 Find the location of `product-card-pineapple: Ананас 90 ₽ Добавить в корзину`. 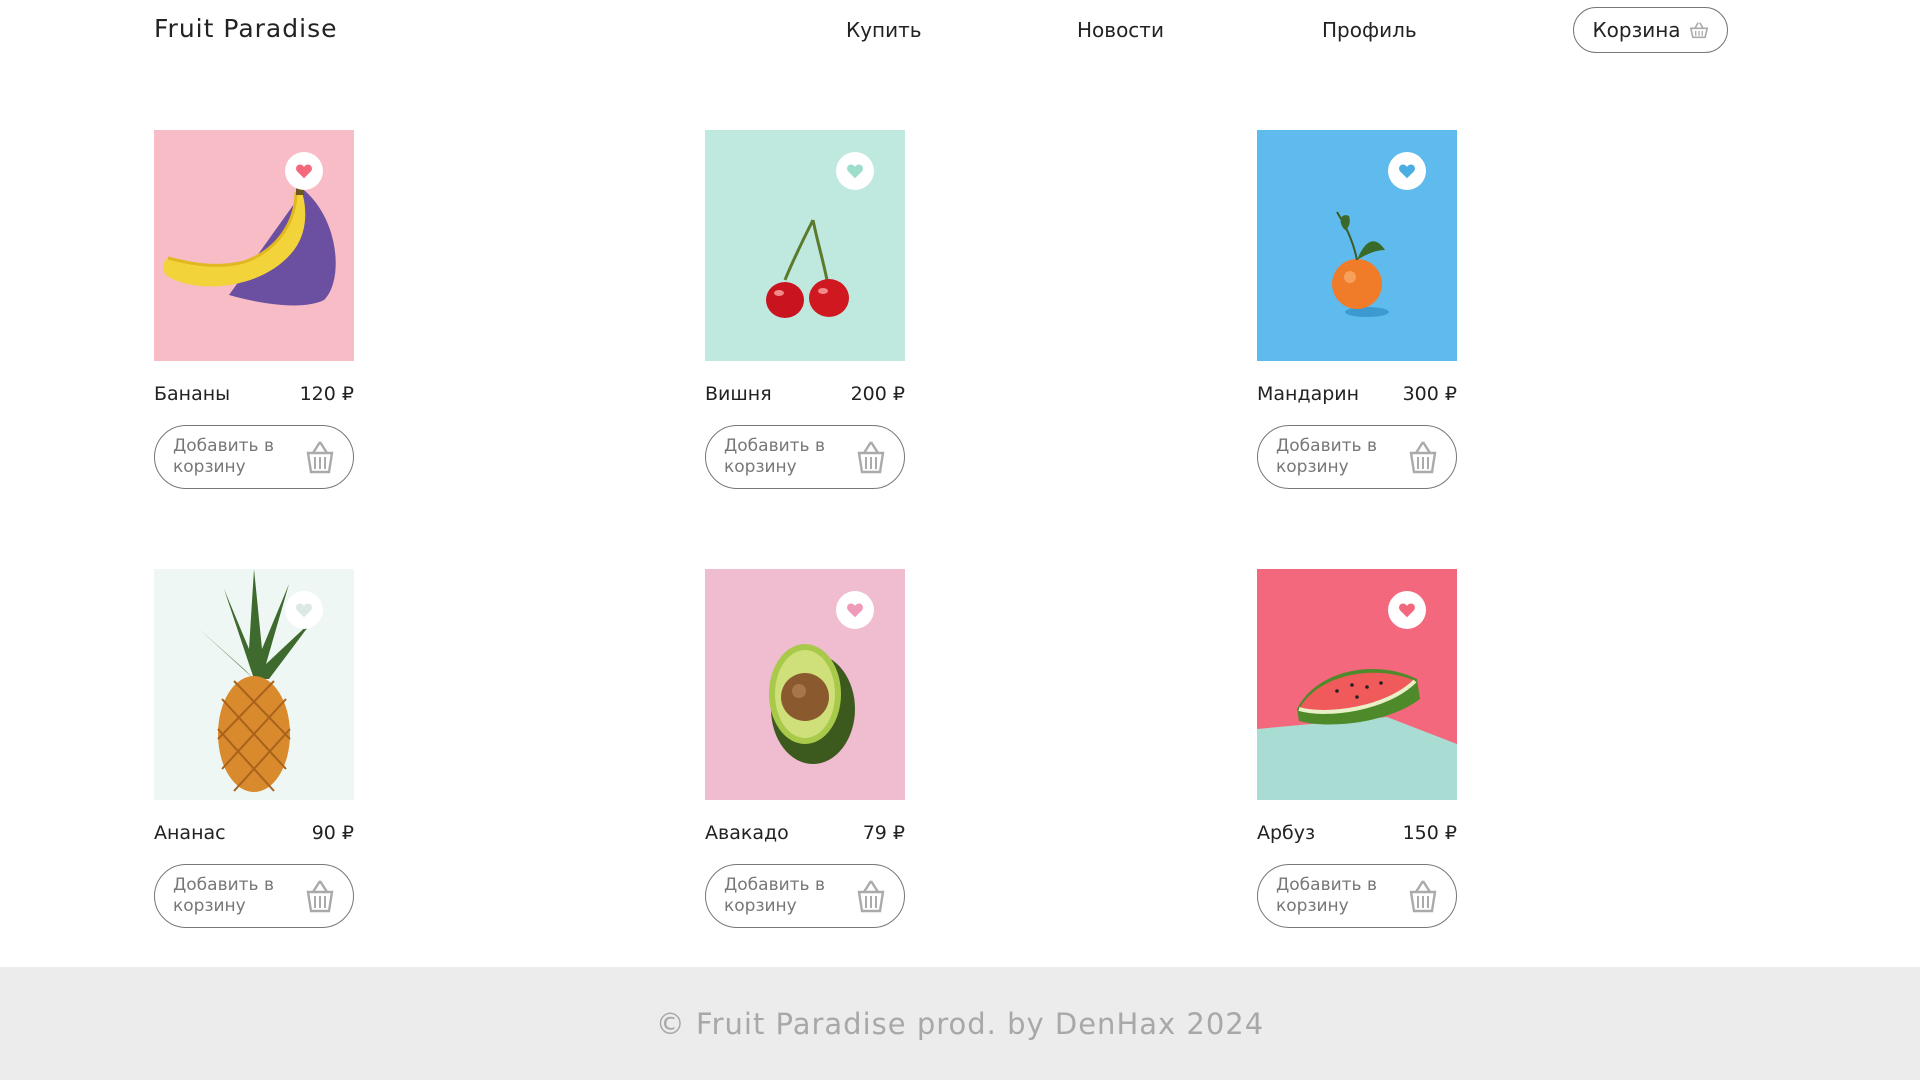

product-card-pineapple: Ананас 90 ₽ Добавить в корзину is located at coordinates (254, 748).